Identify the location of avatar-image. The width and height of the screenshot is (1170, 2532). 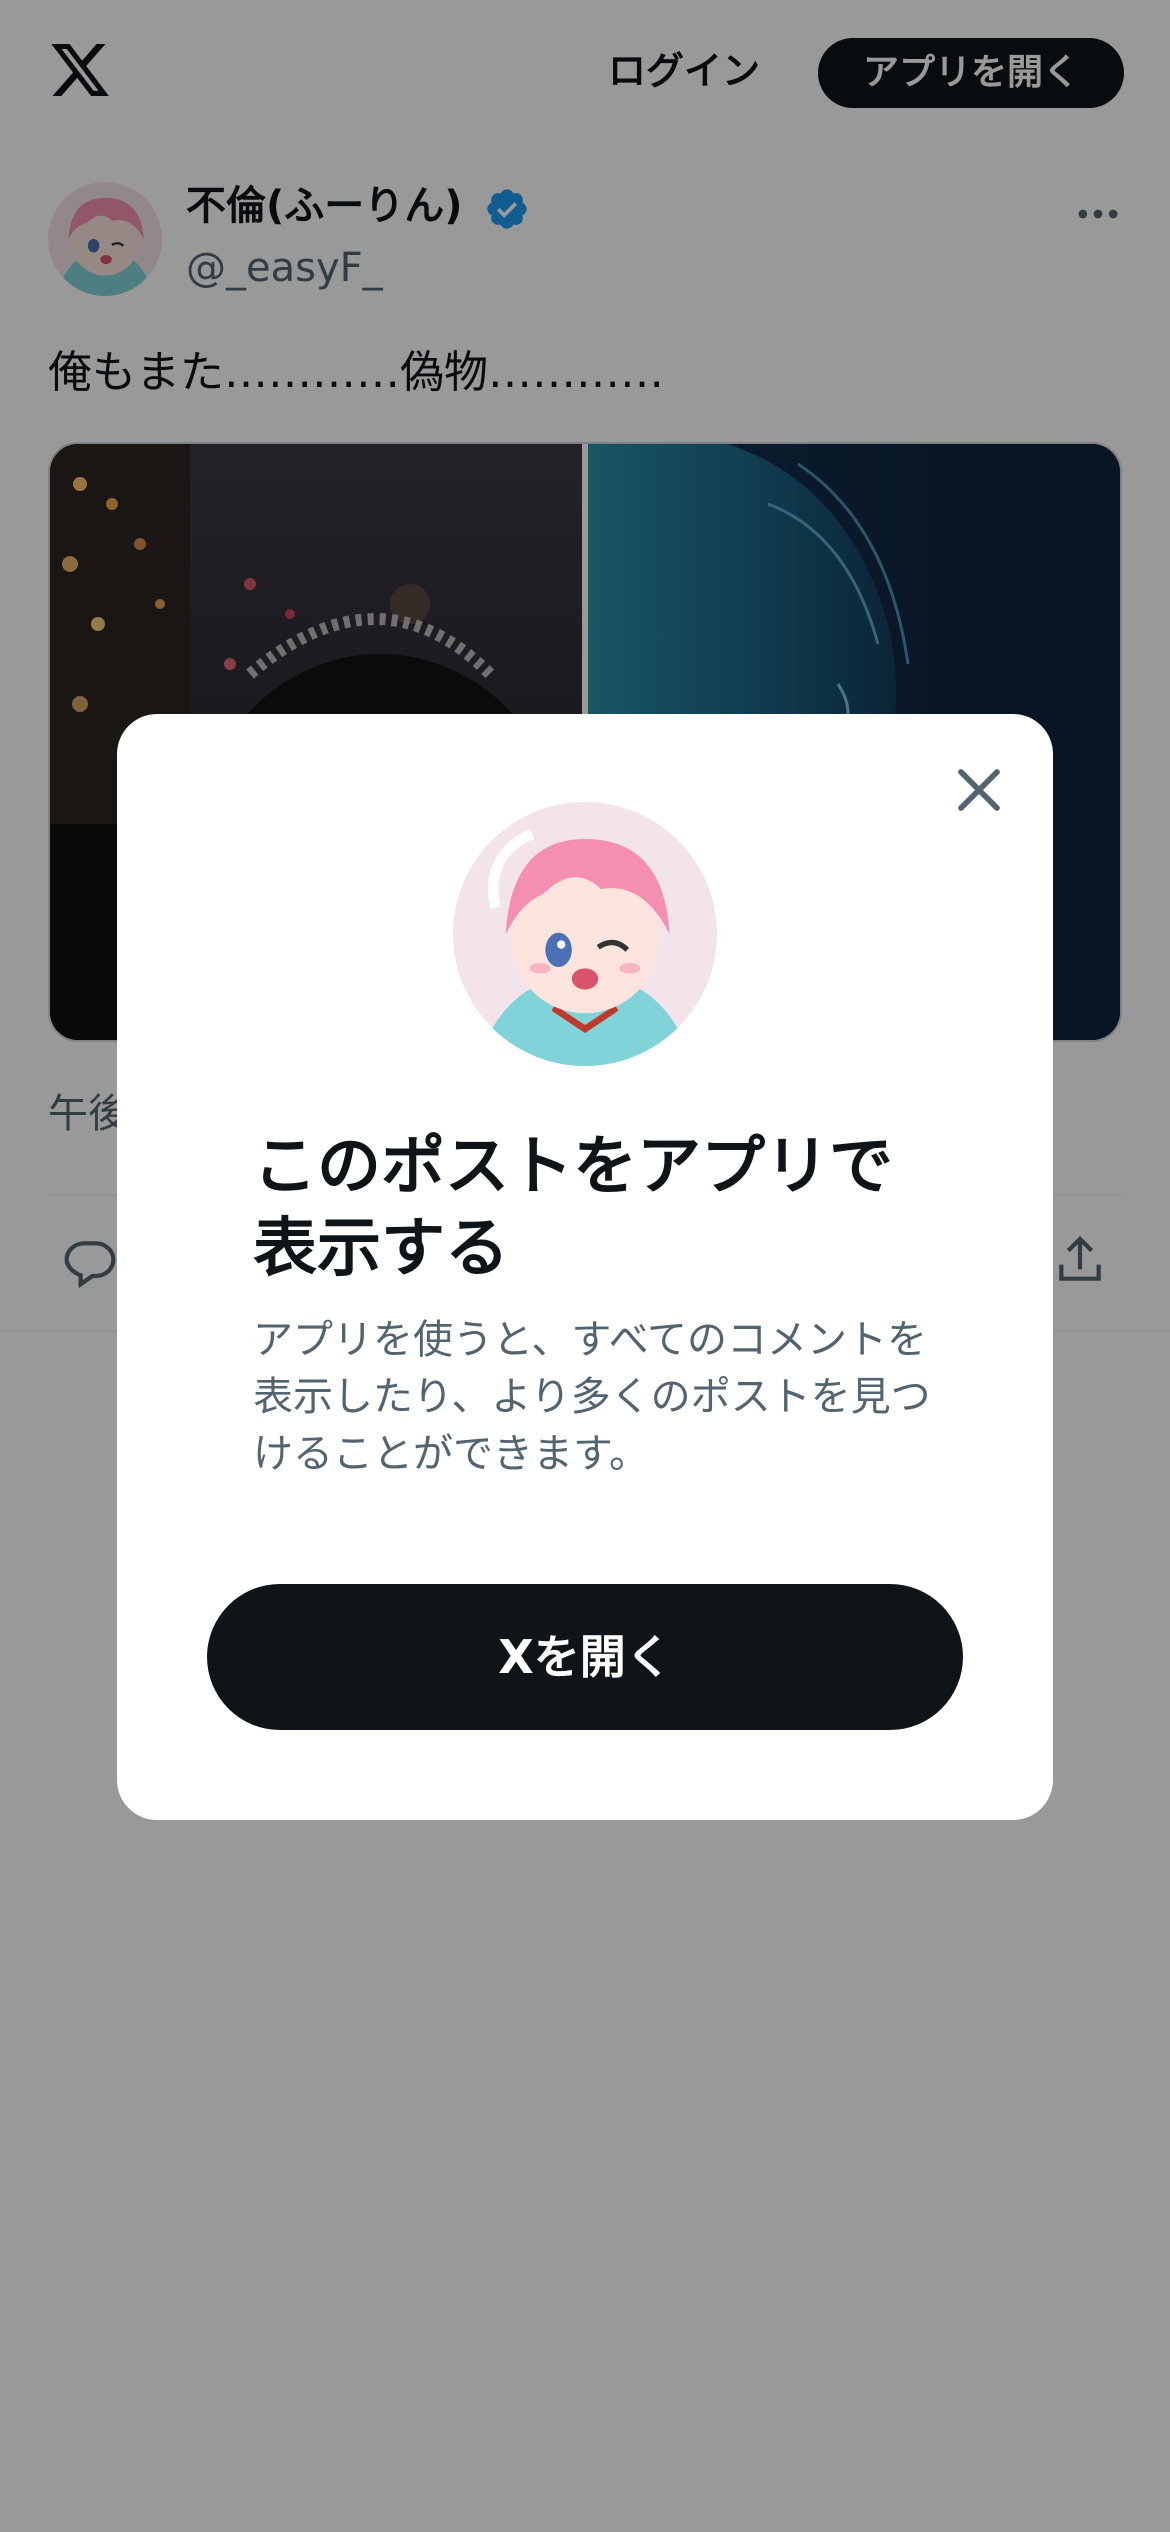
(585, 934).